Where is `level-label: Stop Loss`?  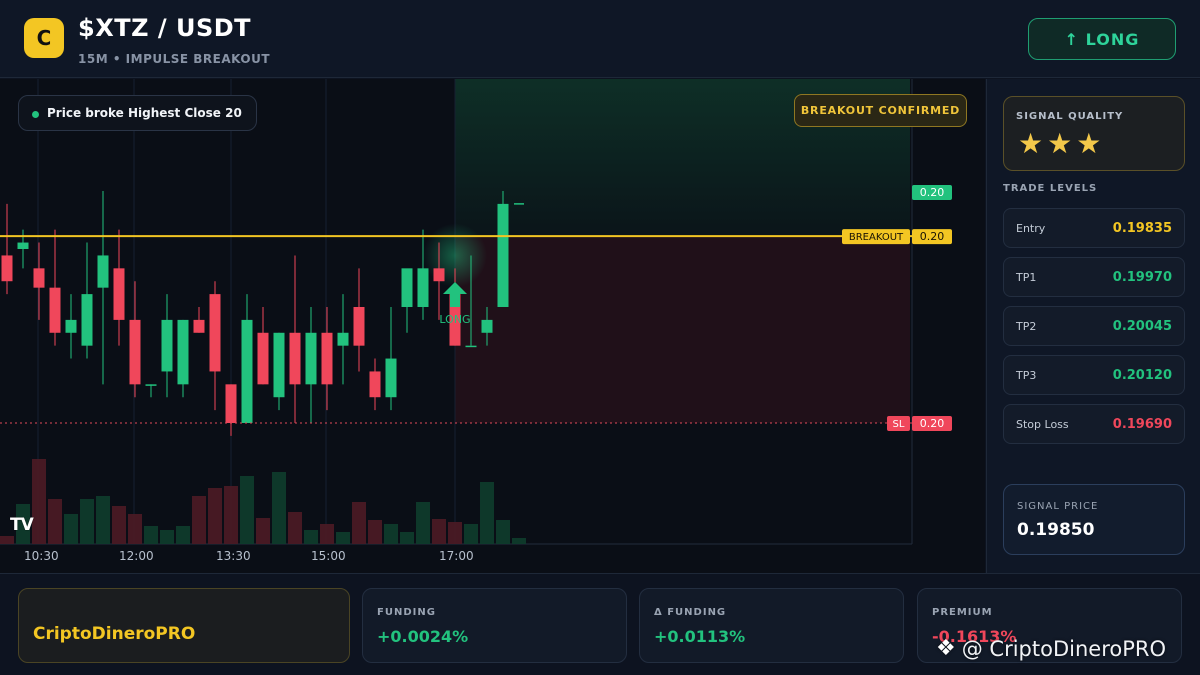 level-label: Stop Loss is located at coordinates (1042, 424).